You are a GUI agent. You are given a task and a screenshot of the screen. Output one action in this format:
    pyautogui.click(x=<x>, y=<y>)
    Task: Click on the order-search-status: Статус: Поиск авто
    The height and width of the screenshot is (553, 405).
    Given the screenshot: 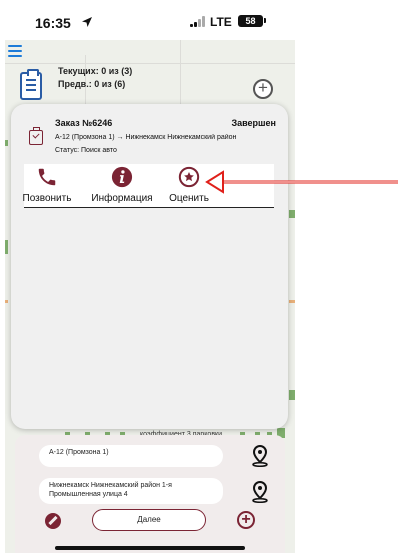 What is the action you would take?
    pyautogui.click(x=86, y=150)
    